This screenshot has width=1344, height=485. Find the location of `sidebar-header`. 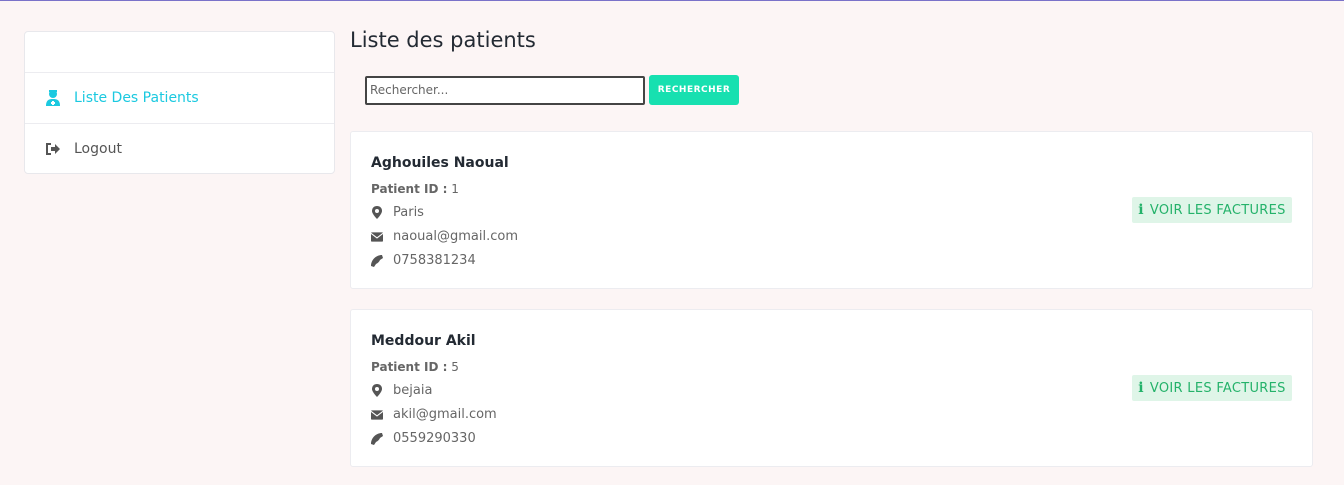

sidebar-header is located at coordinates (179, 52).